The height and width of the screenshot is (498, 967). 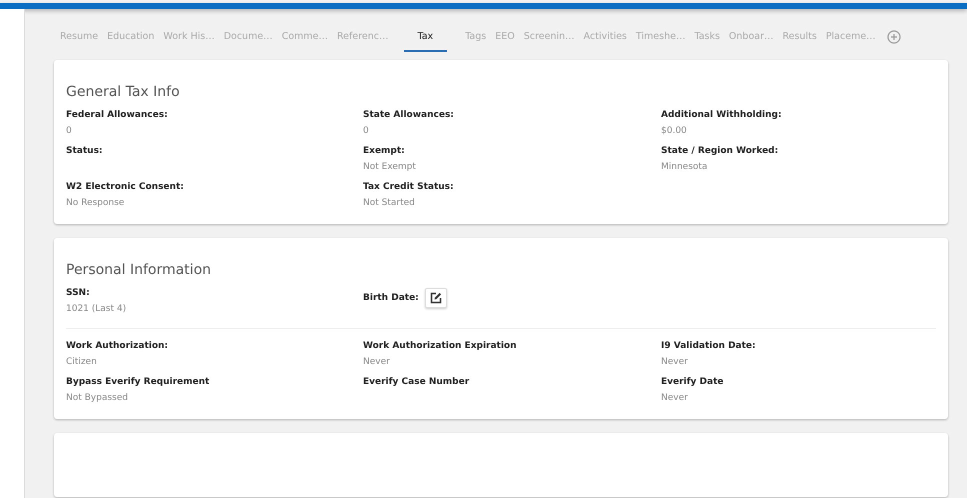 I want to click on tab: Resume, so click(x=79, y=37).